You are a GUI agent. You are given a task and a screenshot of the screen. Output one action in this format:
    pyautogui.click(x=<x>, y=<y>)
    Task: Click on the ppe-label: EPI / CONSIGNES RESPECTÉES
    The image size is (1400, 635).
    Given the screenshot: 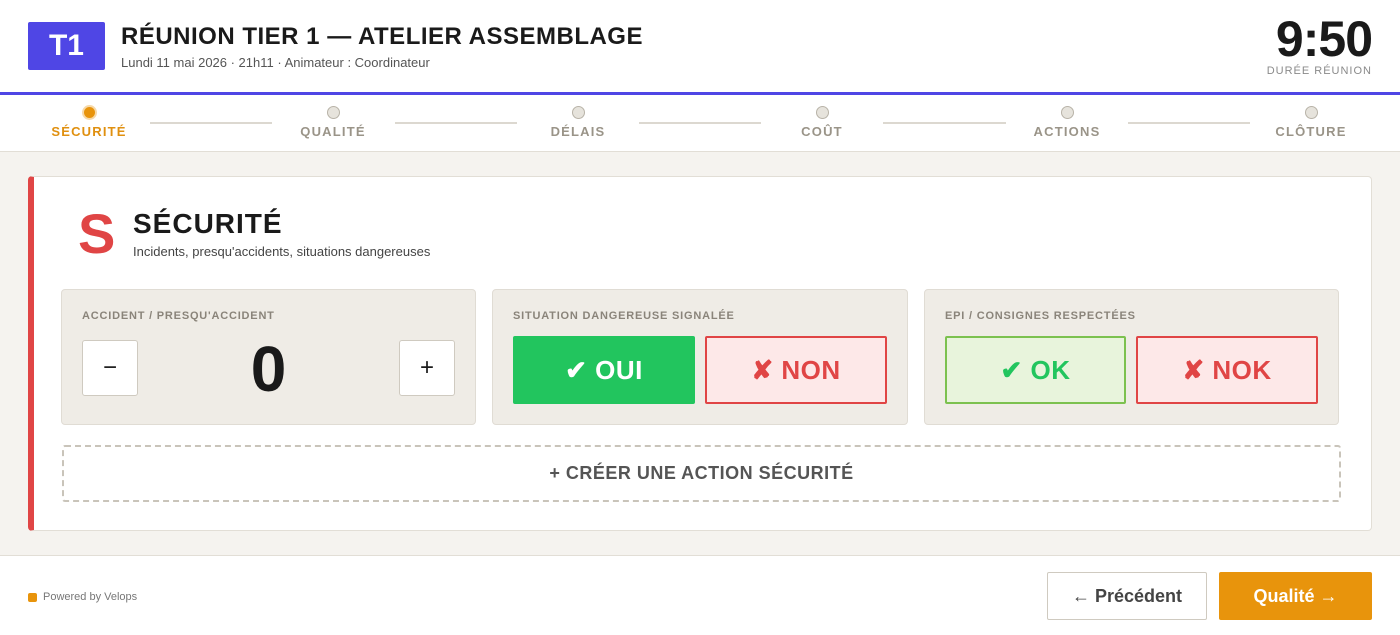 What is the action you would take?
    pyautogui.click(x=1040, y=316)
    